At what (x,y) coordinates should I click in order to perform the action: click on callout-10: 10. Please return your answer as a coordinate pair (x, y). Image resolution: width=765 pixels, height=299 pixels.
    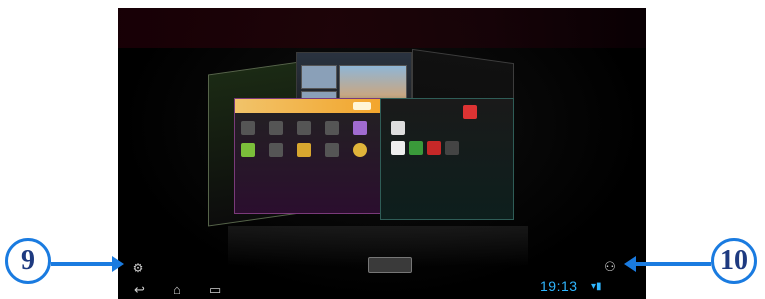
    Looking at the image, I should click on (734, 261).